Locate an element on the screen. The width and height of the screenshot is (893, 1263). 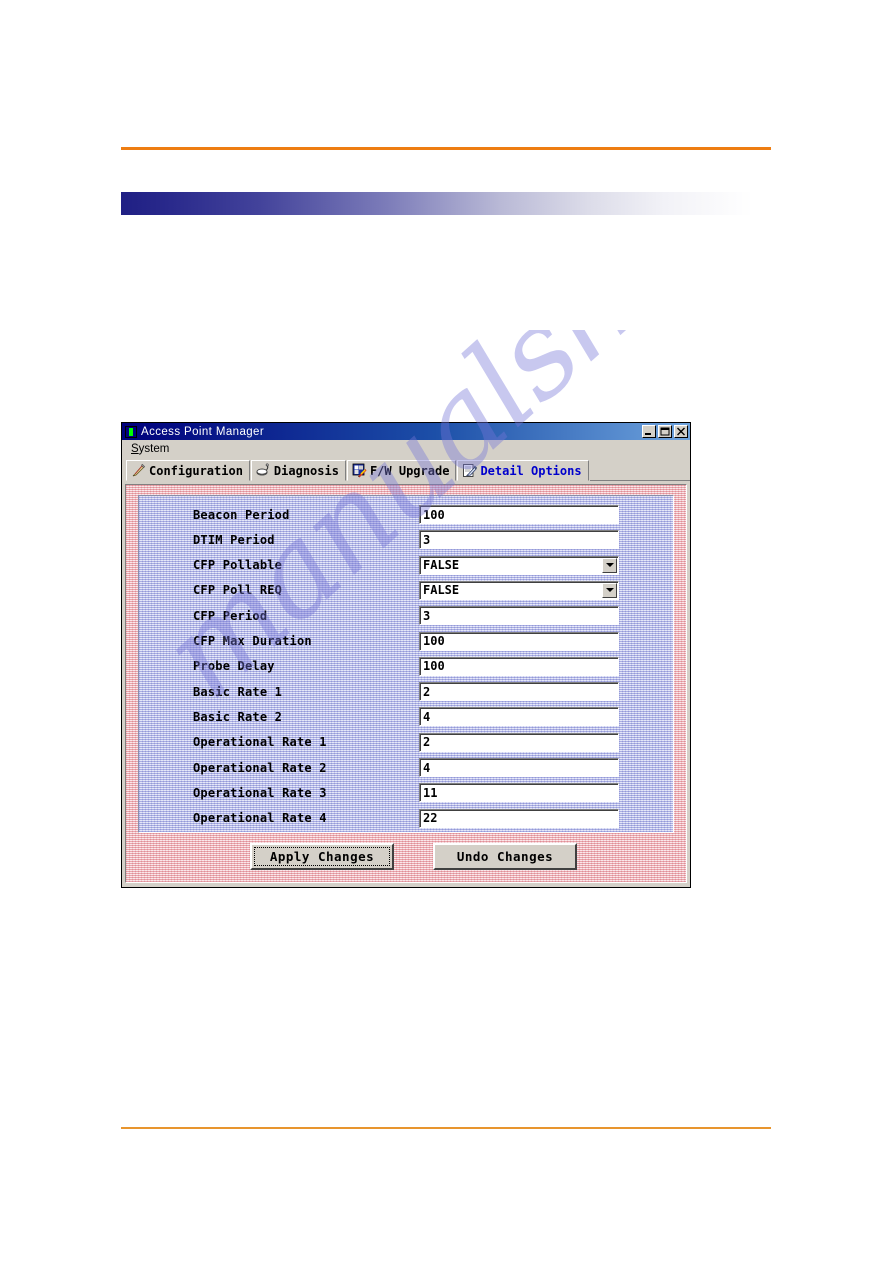
form-row: Probe Delay 100 is located at coordinates (406, 666).